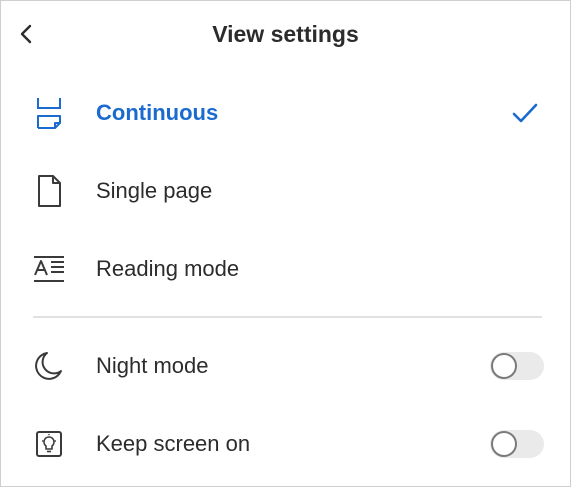  I want to click on lightbulb-icon, so click(49, 444).